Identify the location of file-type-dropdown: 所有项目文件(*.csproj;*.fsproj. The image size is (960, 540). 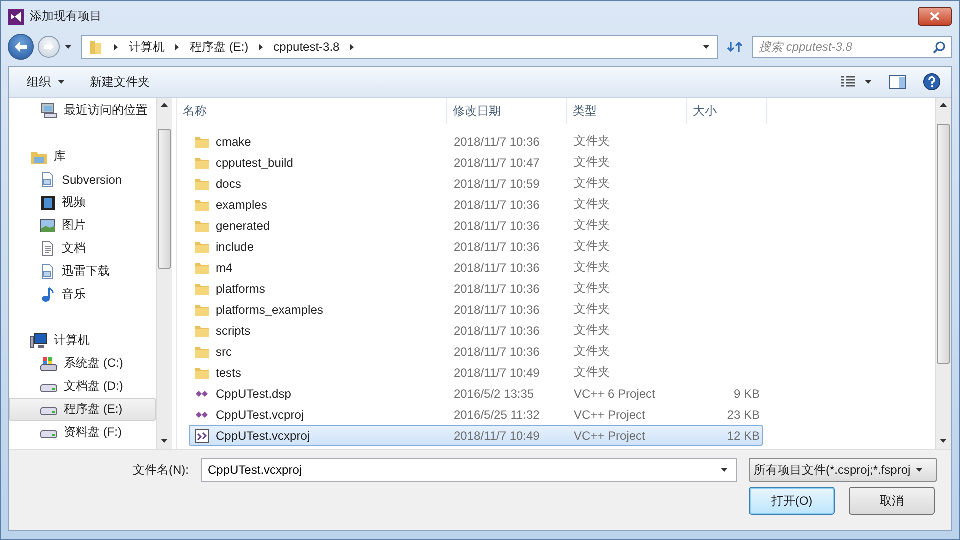
(843, 470).